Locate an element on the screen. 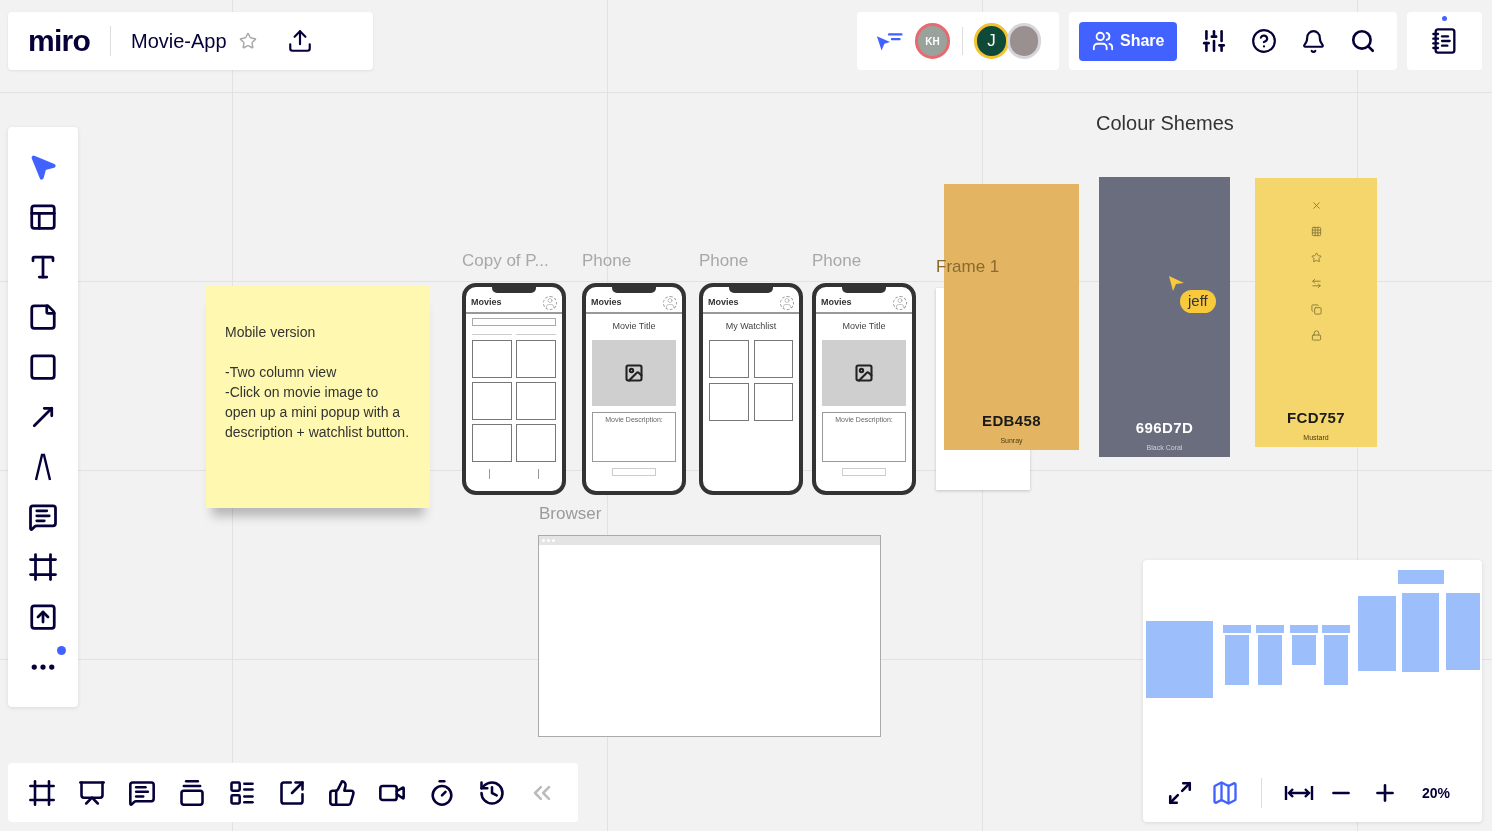 Image resolution: width=1492 pixels, height=831 pixels. avatar-initials: KH is located at coordinates (932, 41).